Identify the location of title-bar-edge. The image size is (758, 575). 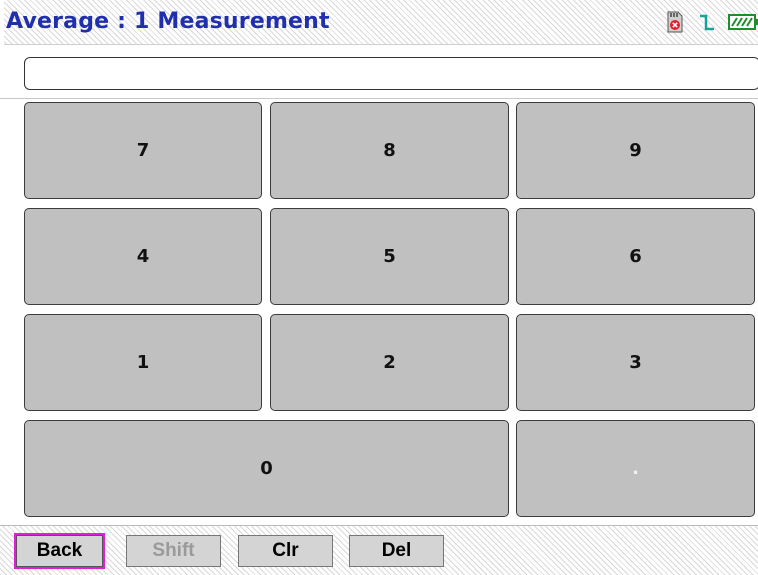
(2, 22).